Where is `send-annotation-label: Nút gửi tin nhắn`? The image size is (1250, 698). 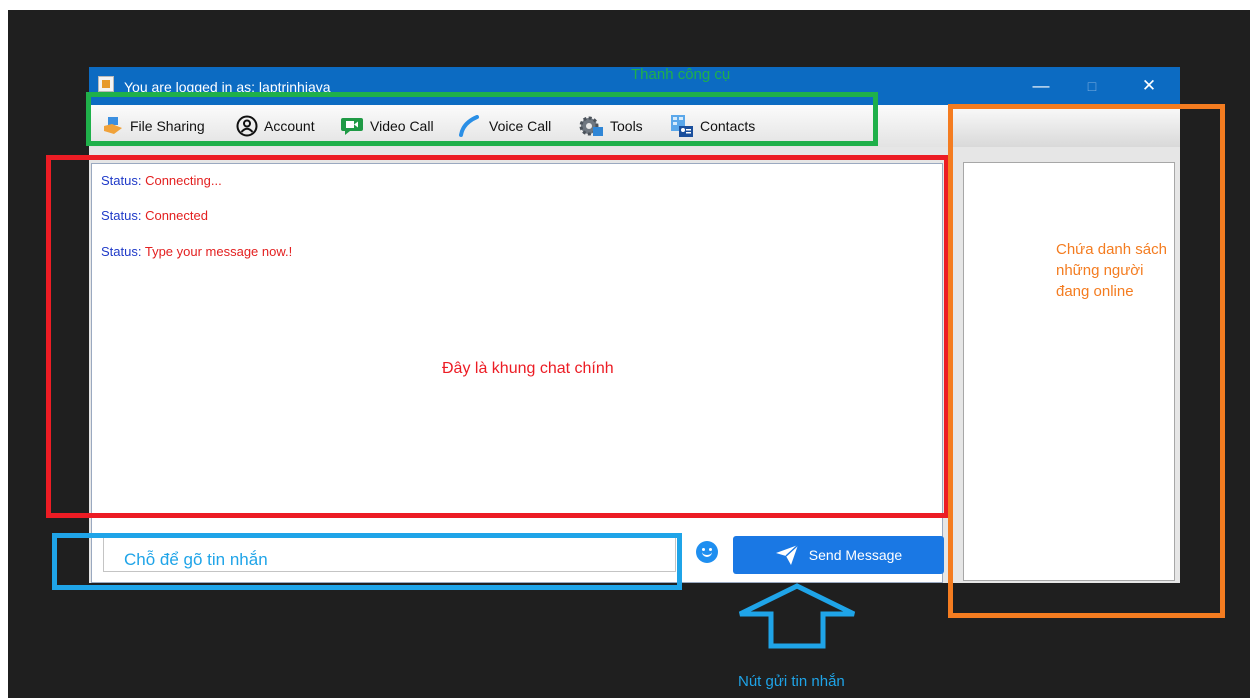
send-annotation-label: Nút gửi tin nhắn is located at coordinates (791, 681).